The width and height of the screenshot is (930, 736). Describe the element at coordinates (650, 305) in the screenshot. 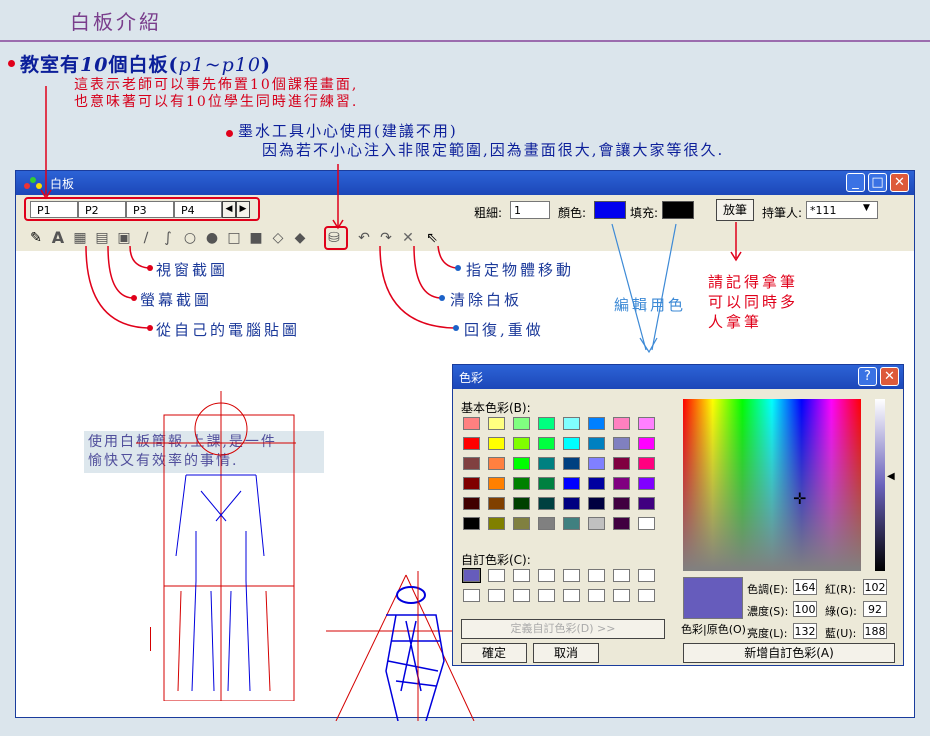

I see `annotation-edit-color: 編輯用色` at that location.